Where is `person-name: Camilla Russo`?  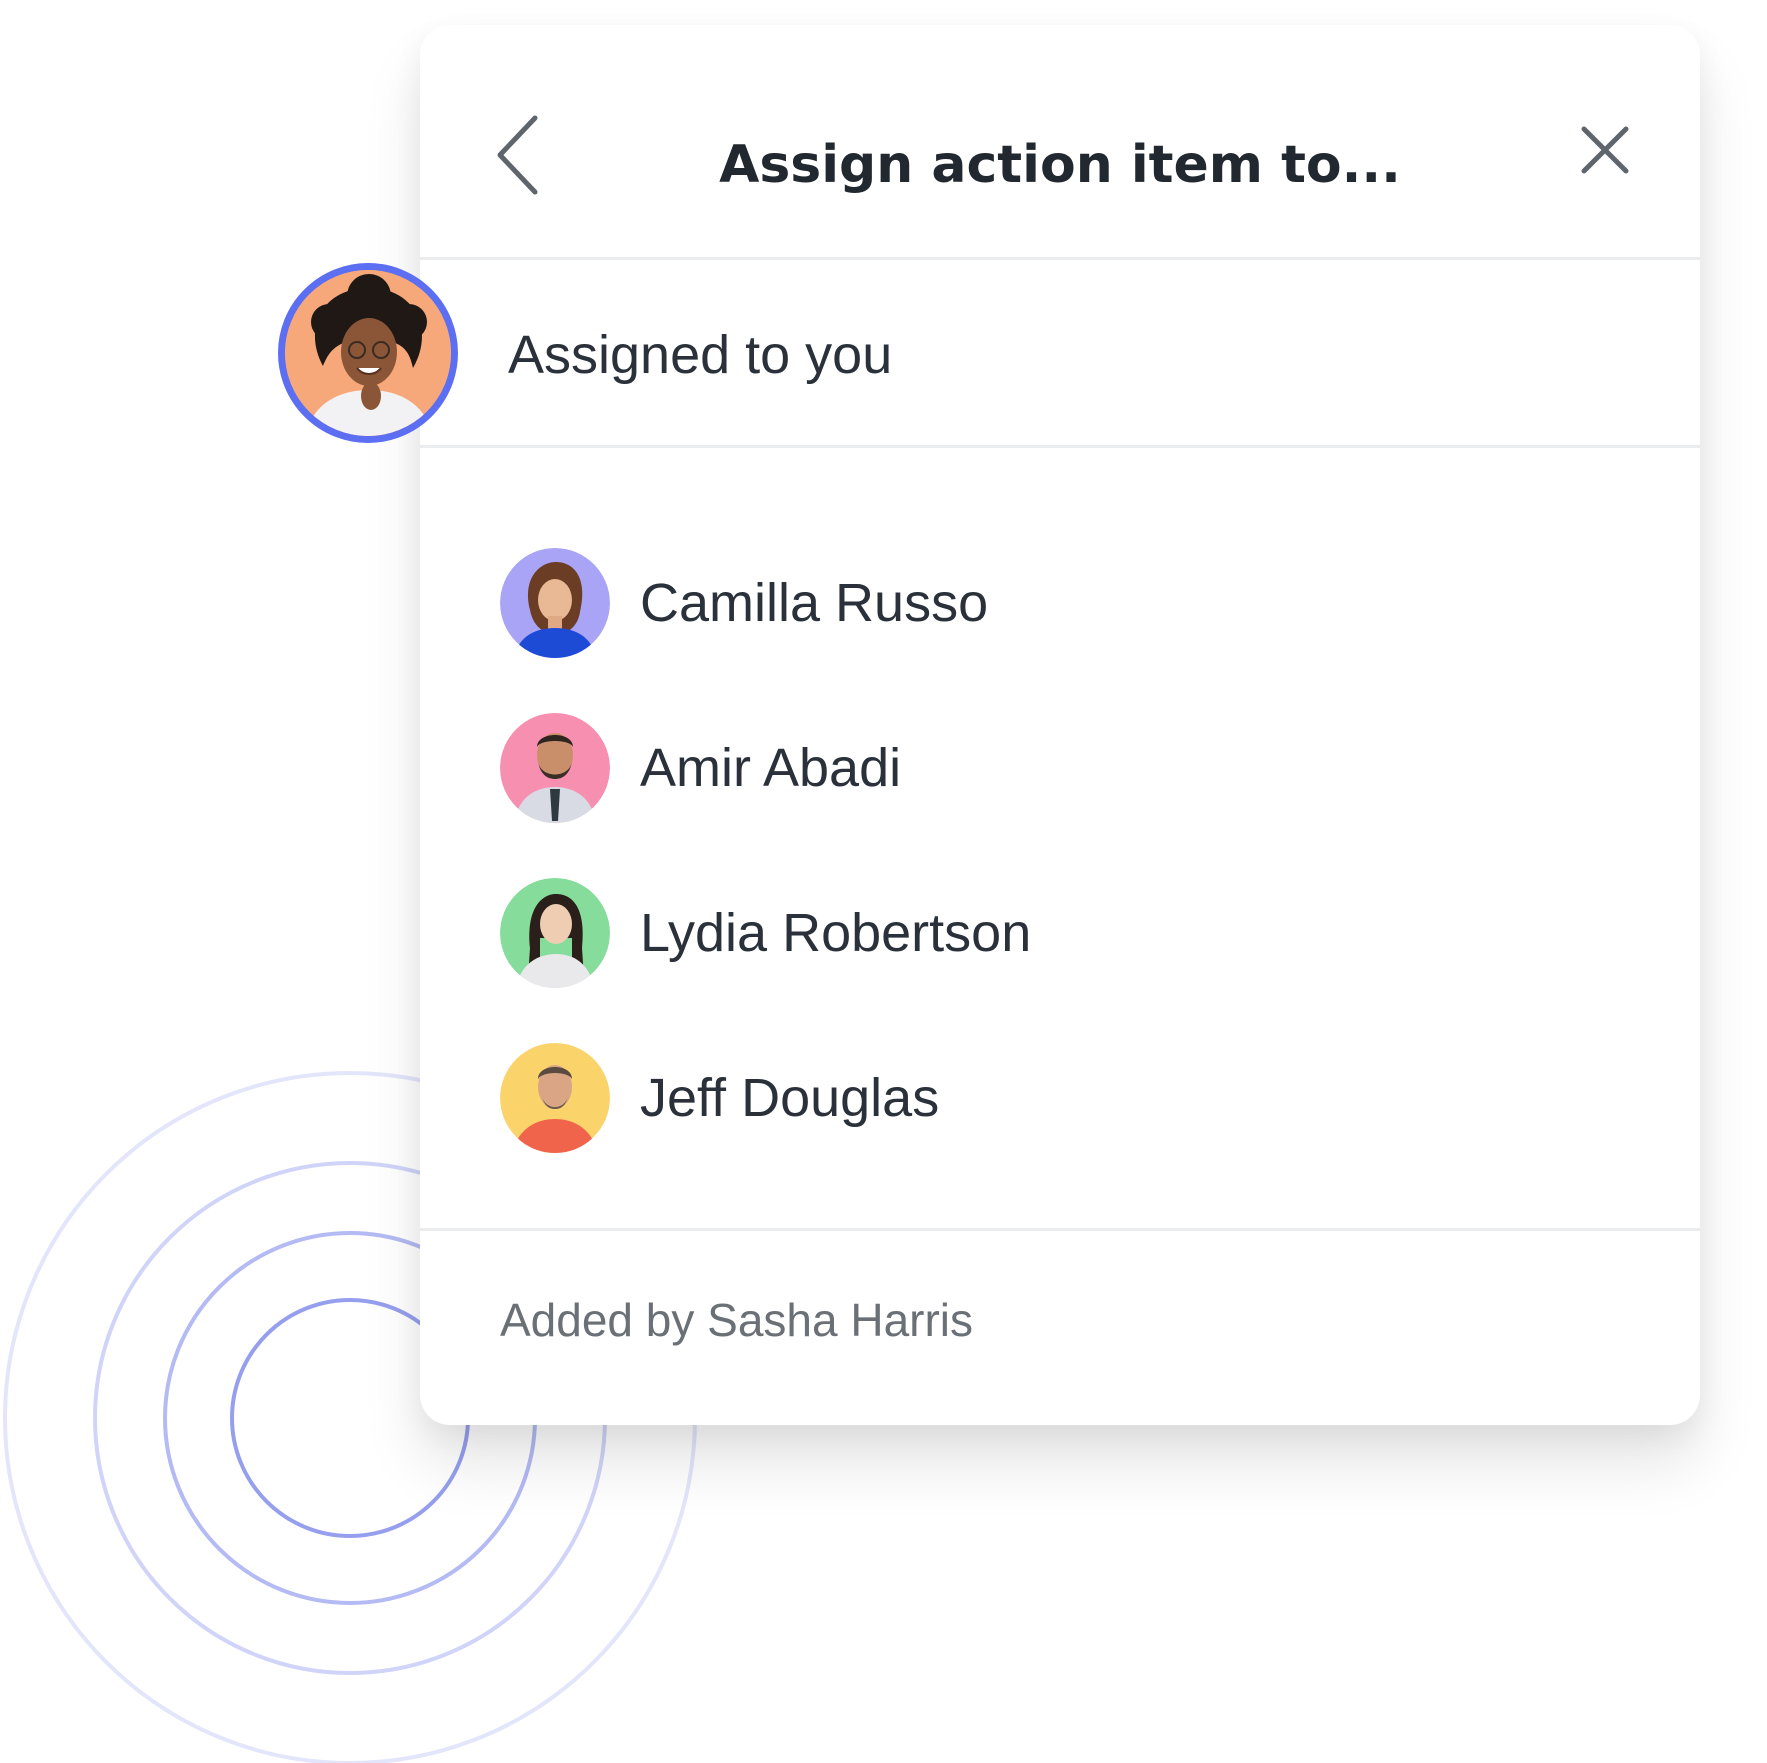
person-name: Camilla Russo is located at coordinates (814, 603).